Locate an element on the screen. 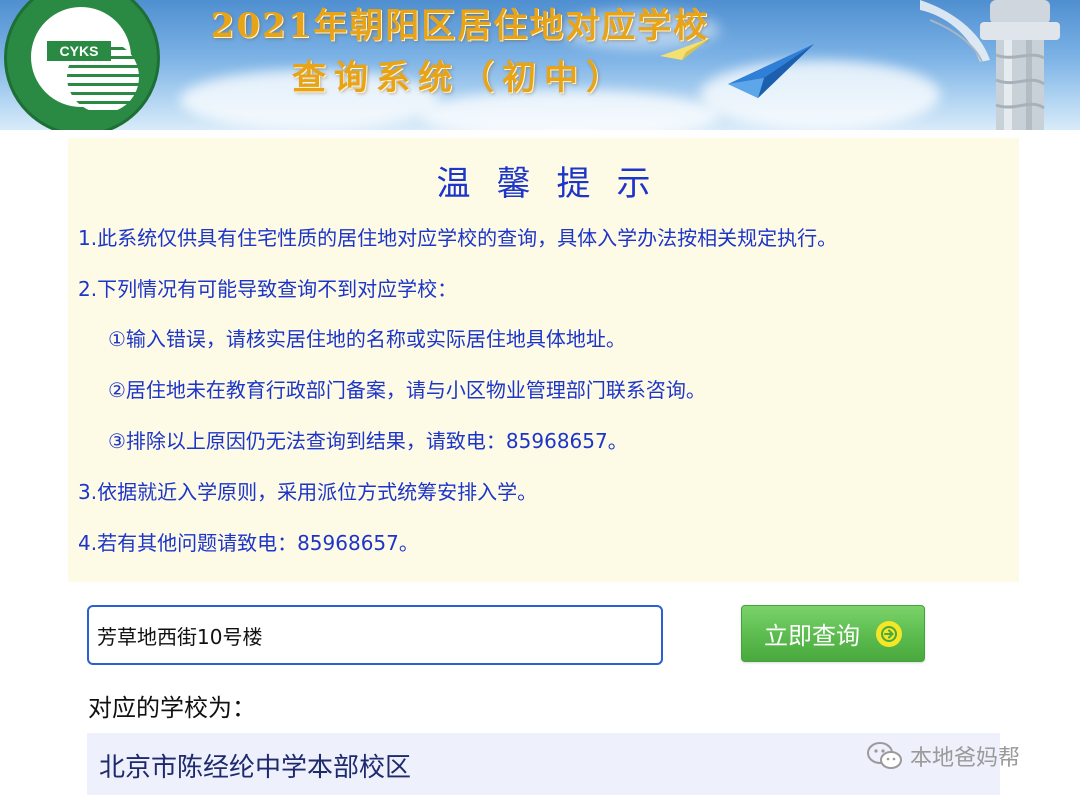  tip-item: 3.依据就近入学原则，采用派位方式统筹安排入学。 is located at coordinates (308, 492).